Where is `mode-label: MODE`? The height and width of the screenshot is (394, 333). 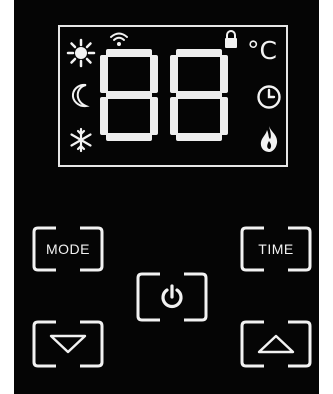
mode-label: MODE is located at coordinates (68, 249).